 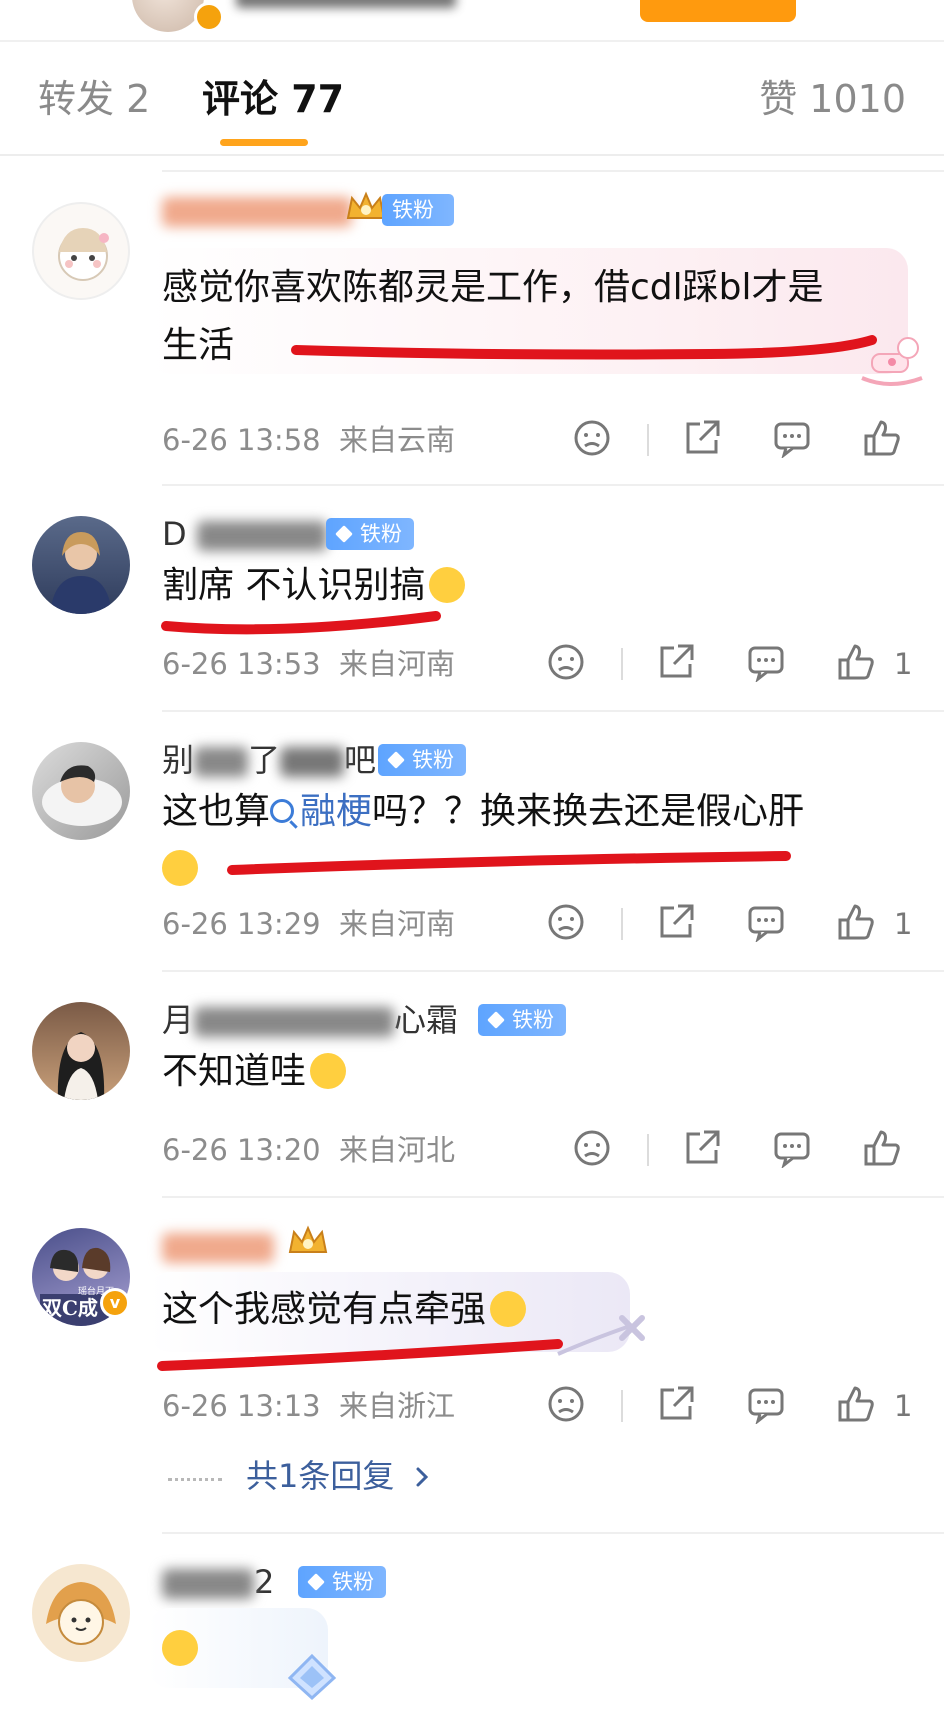 I want to click on fan-badge: 铁粉5, so click(x=342, y=1596).